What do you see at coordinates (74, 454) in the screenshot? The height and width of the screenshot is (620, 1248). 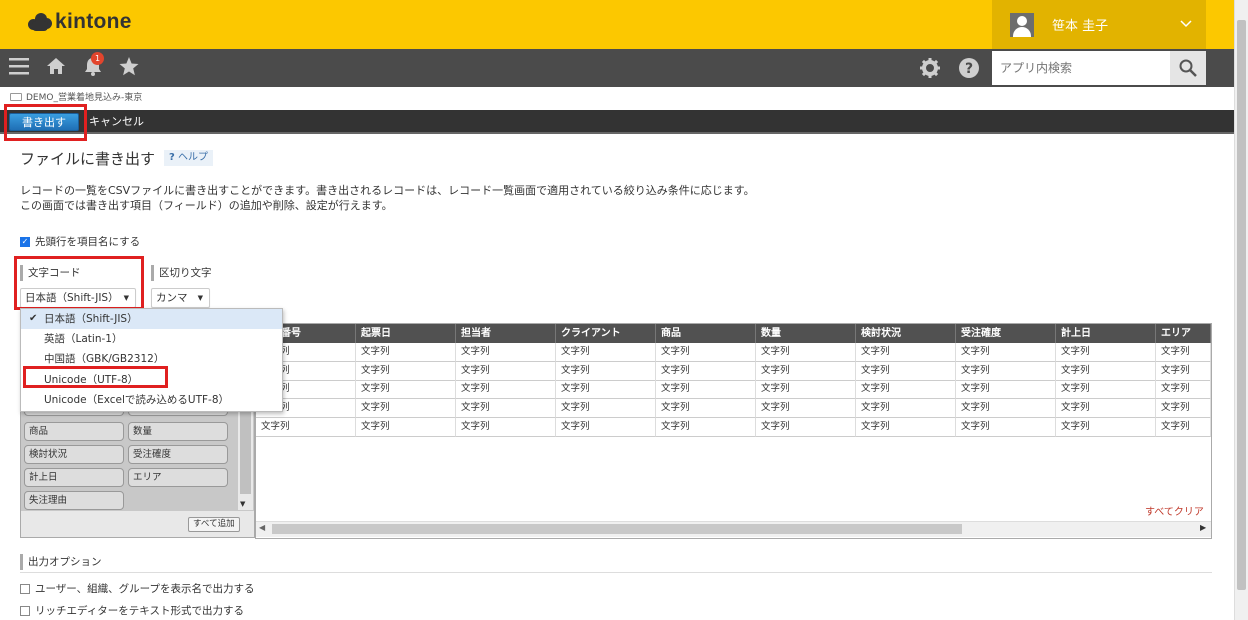 I see `field-chip-status: 検討状況` at bounding box center [74, 454].